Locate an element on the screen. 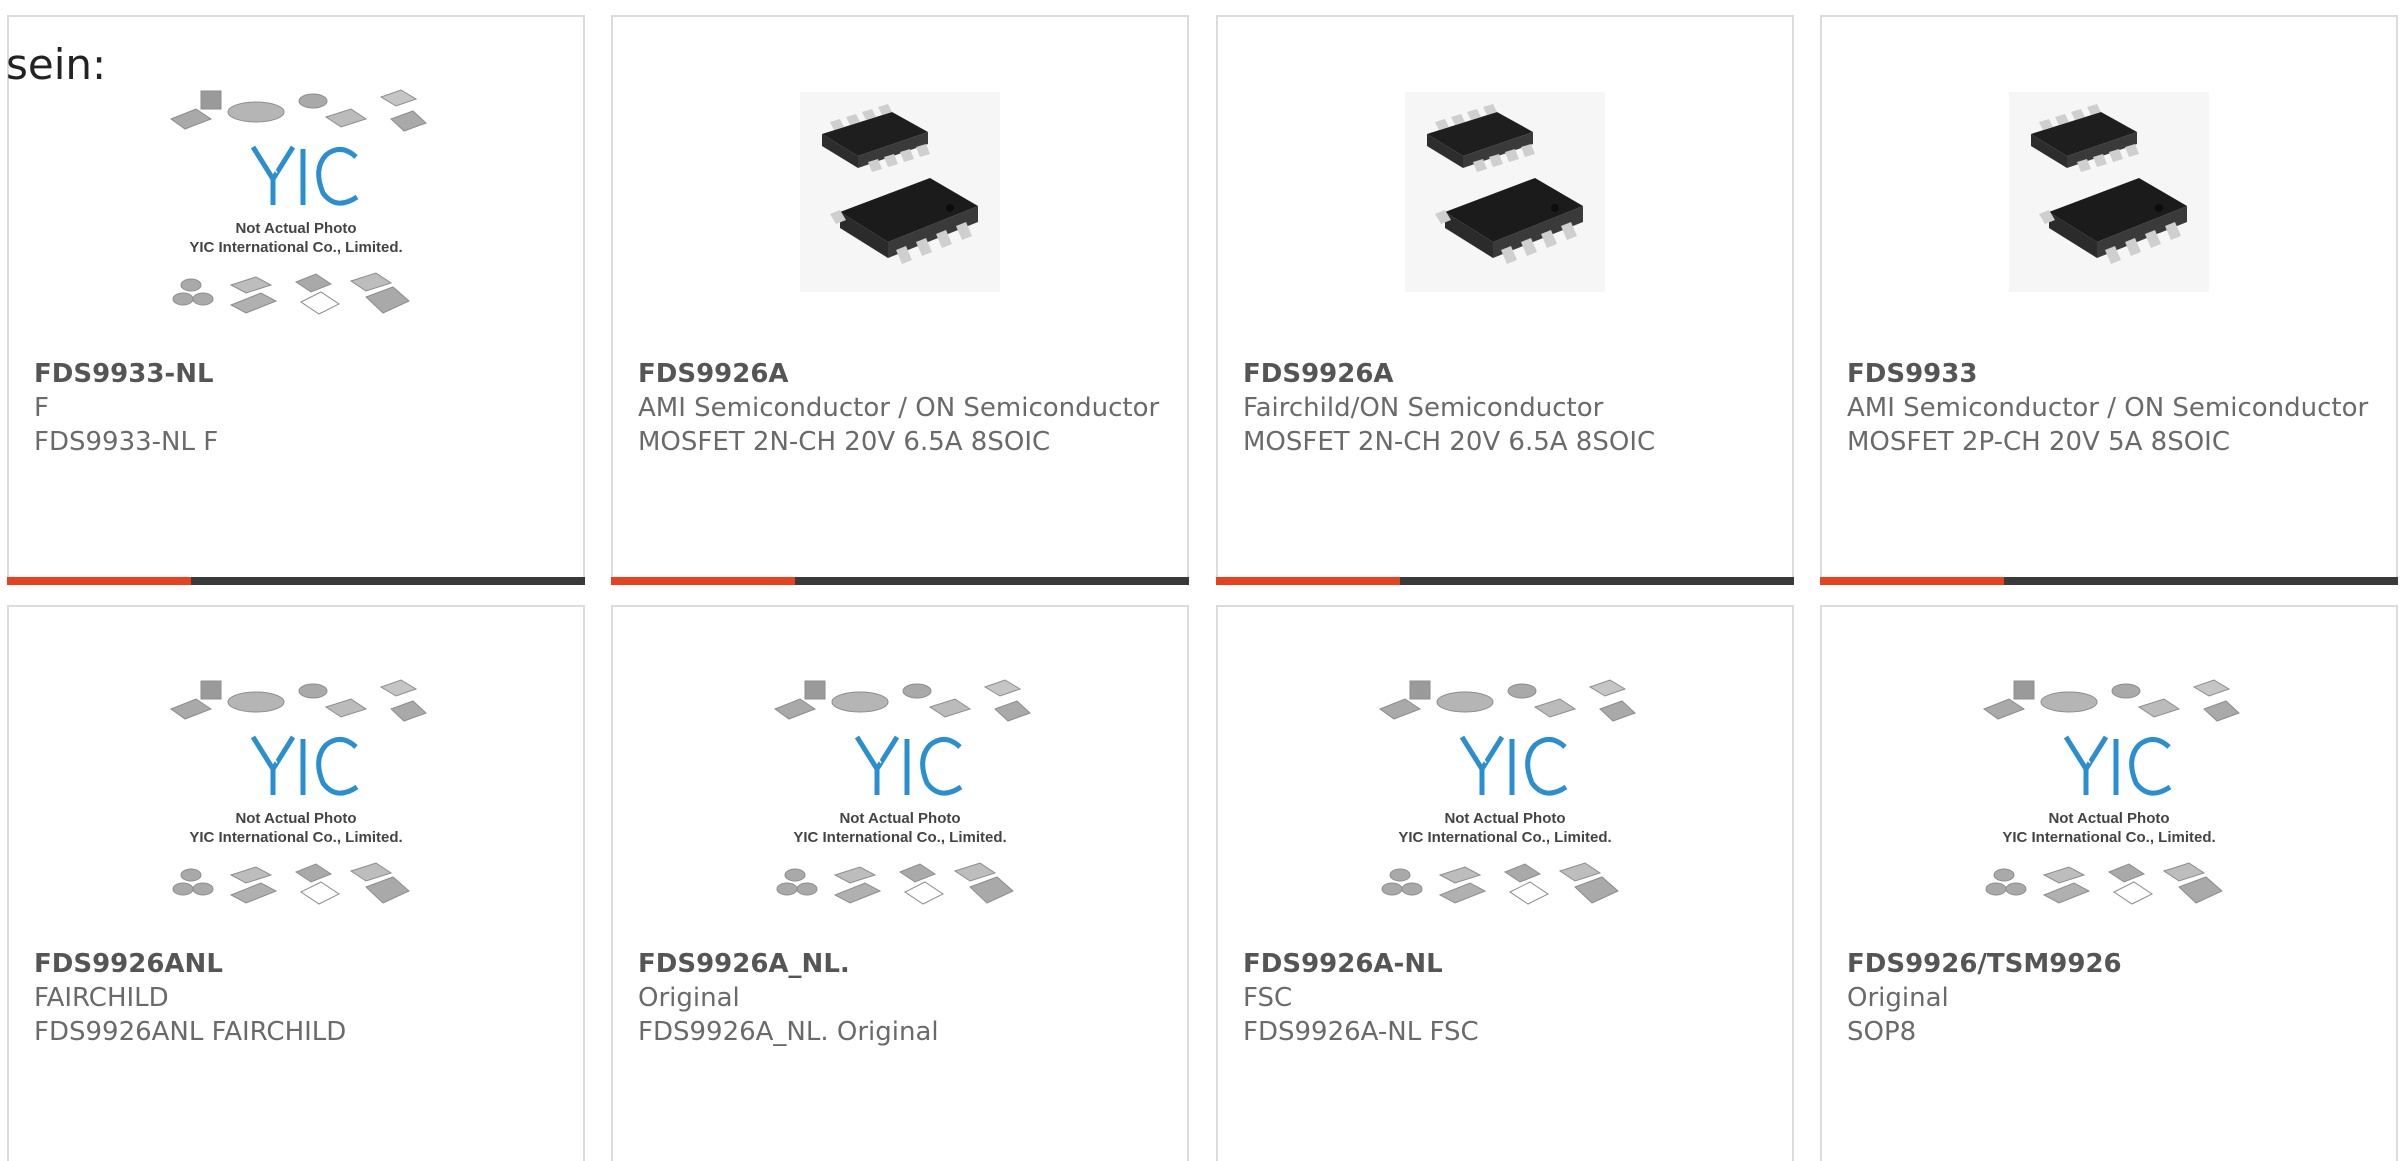  manufacturer: Fairchild/ON Semiconductor is located at coordinates (1423, 408).